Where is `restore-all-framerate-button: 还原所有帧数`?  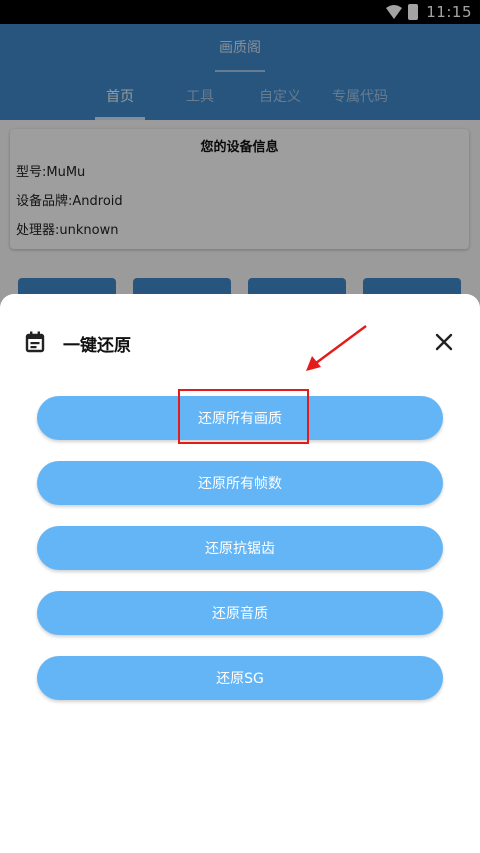
restore-all-framerate-button: 还原所有帧数 is located at coordinates (240, 483).